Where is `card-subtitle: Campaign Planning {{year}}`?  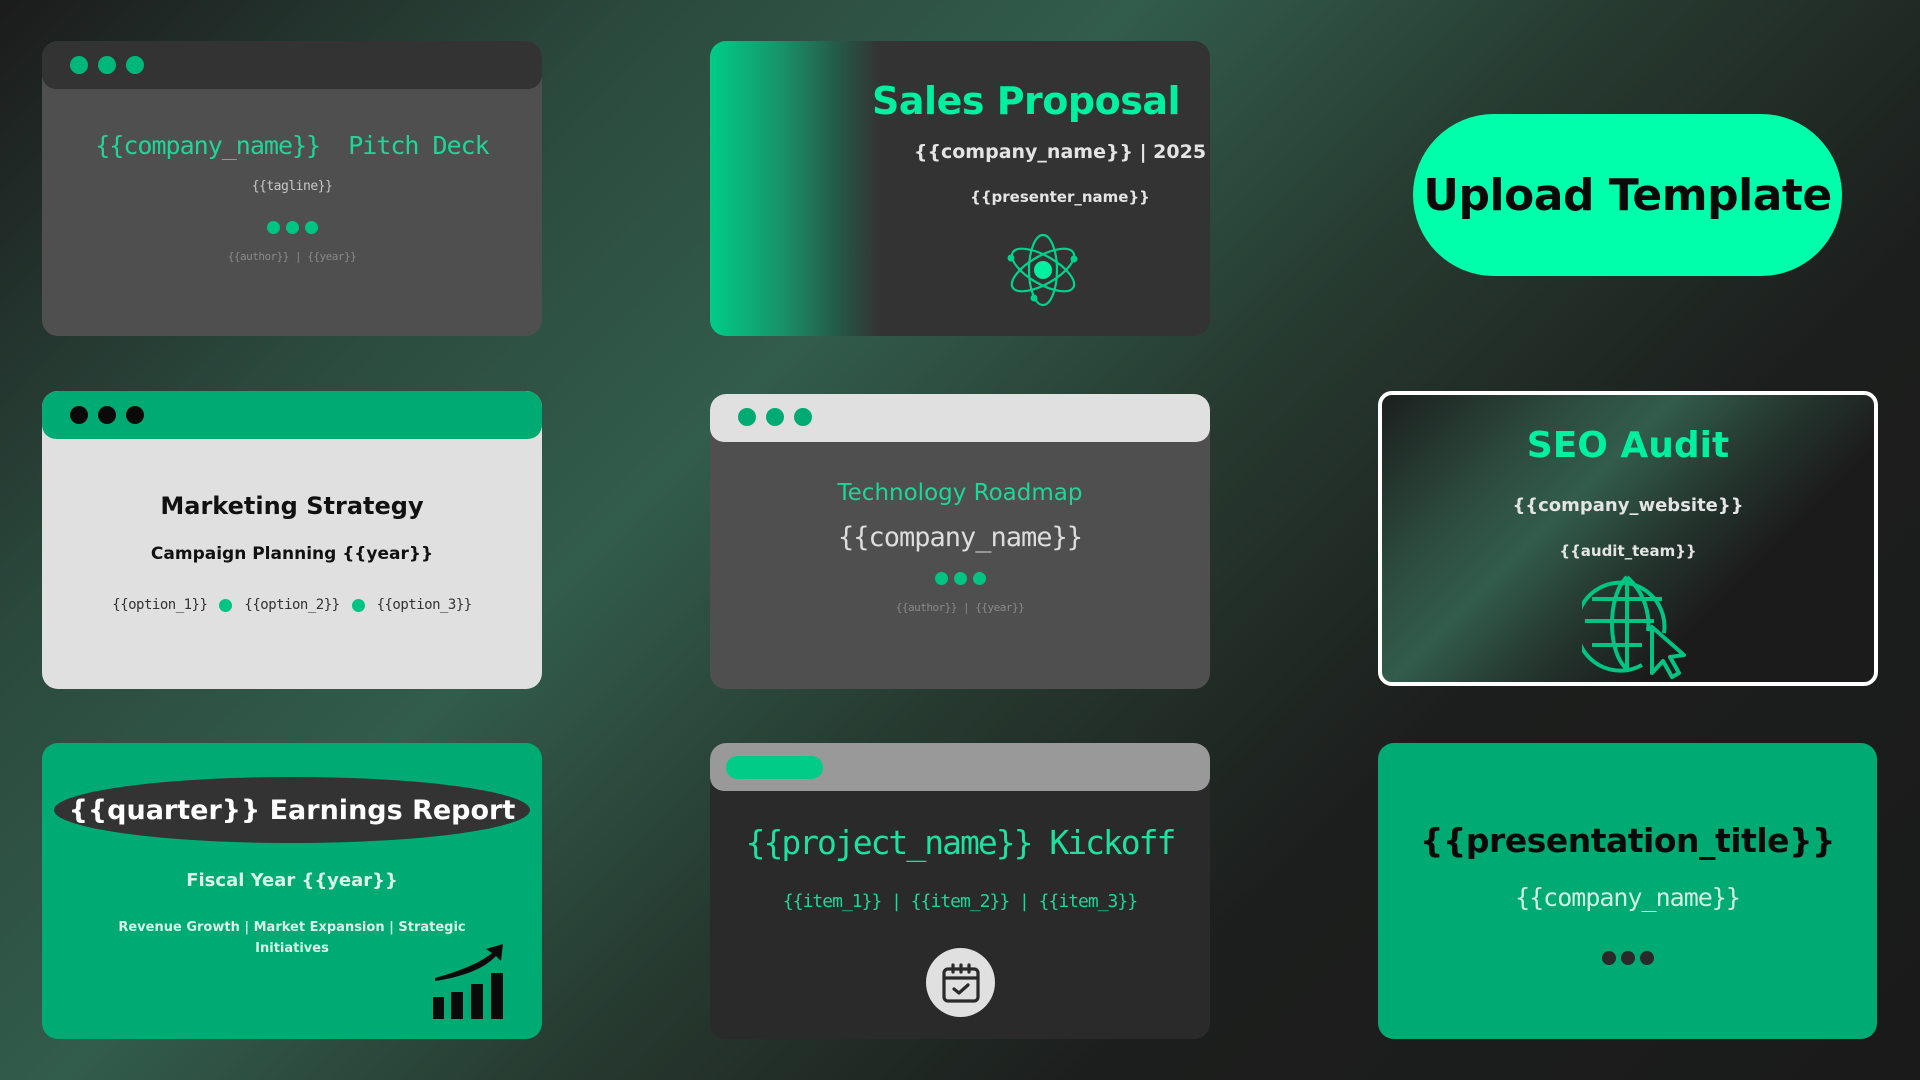
card-subtitle: Campaign Planning {{year}} is located at coordinates (292, 554).